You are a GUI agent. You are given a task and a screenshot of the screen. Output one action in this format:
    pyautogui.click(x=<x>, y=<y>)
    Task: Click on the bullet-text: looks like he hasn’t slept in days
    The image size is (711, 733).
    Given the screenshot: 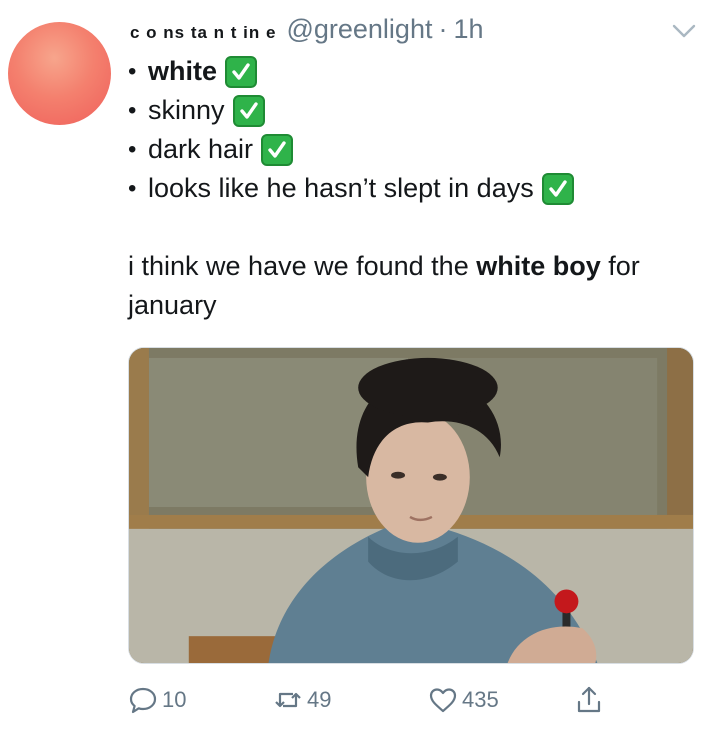 What is the action you would take?
    pyautogui.click(x=341, y=188)
    